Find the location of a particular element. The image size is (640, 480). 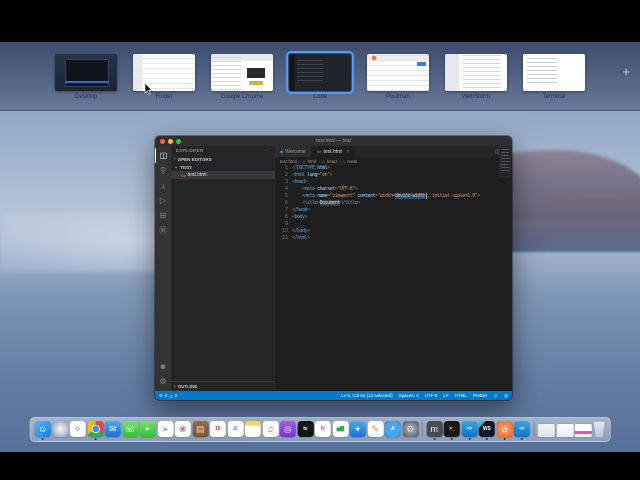

finder-dock-icon: ☺ is located at coordinates (42, 429).